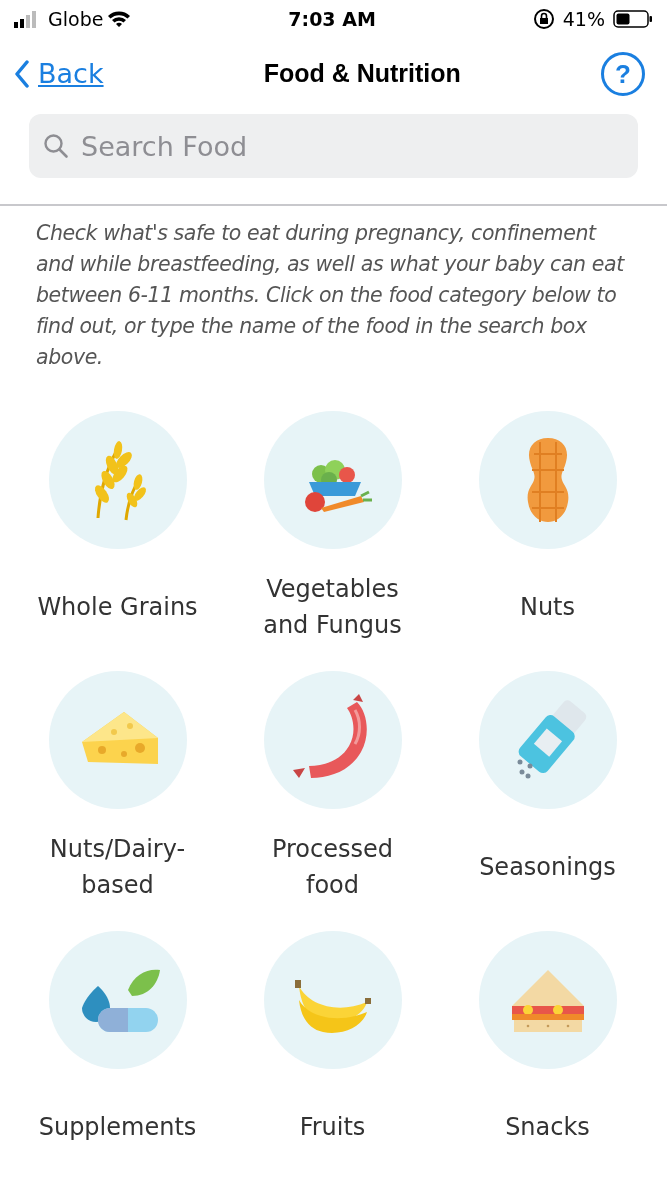 This screenshot has height=1186, width=667. Describe the element at coordinates (22, 74) in the screenshot. I see `chevron-left-icon` at that location.